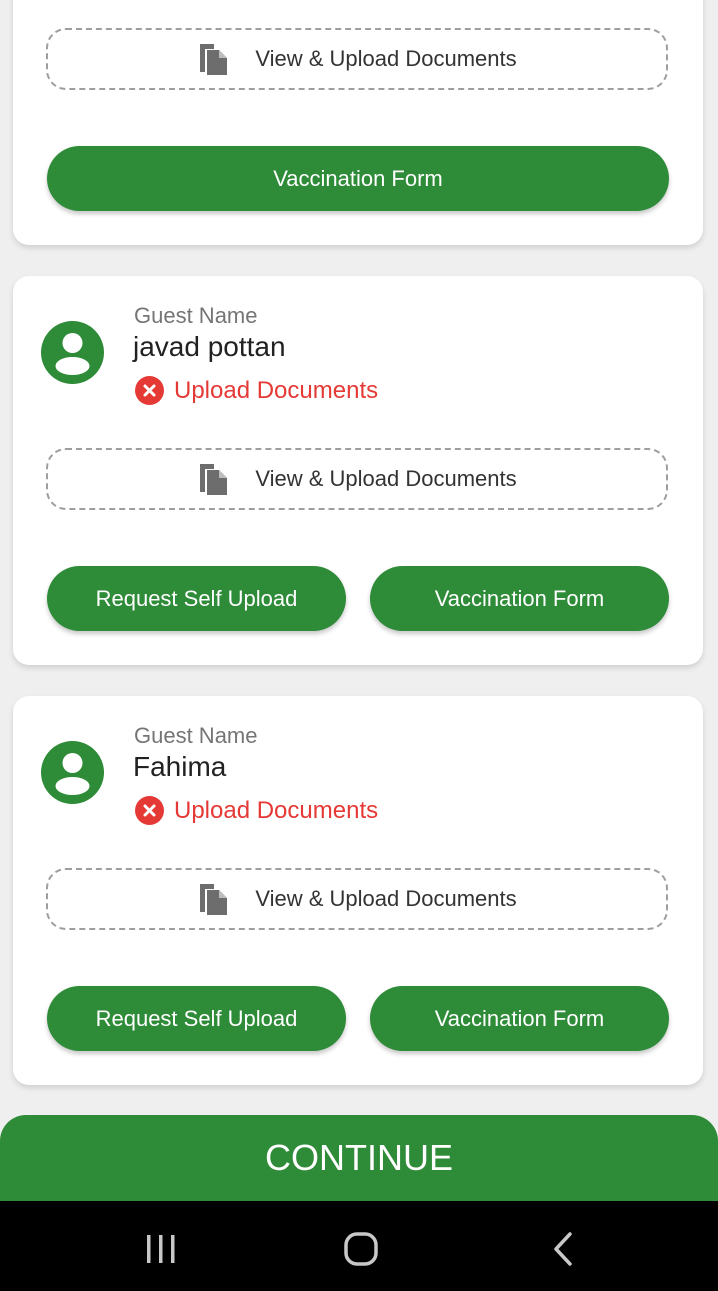 This screenshot has height=1291, width=718. Describe the element at coordinates (180, 766) in the screenshot. I see `guest-name: Fahima` at that location.